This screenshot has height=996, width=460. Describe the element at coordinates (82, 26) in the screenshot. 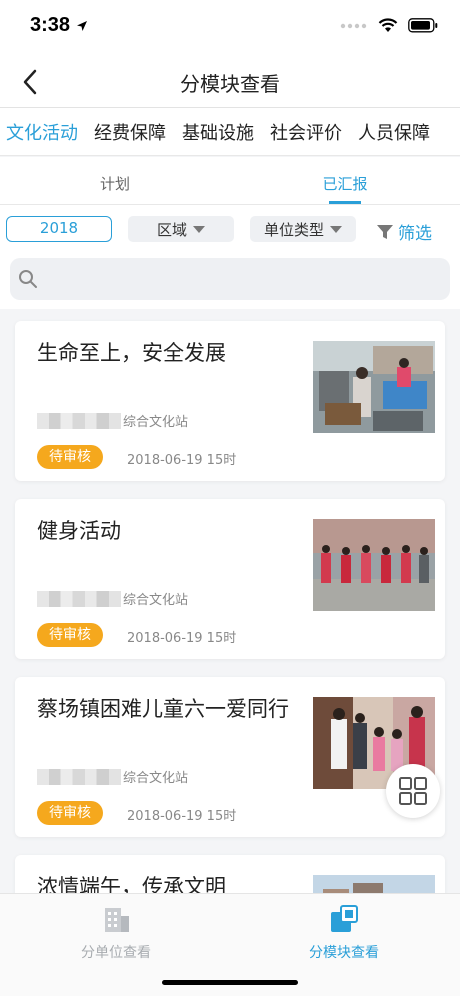

I see `location-arrow-icon` at that location.